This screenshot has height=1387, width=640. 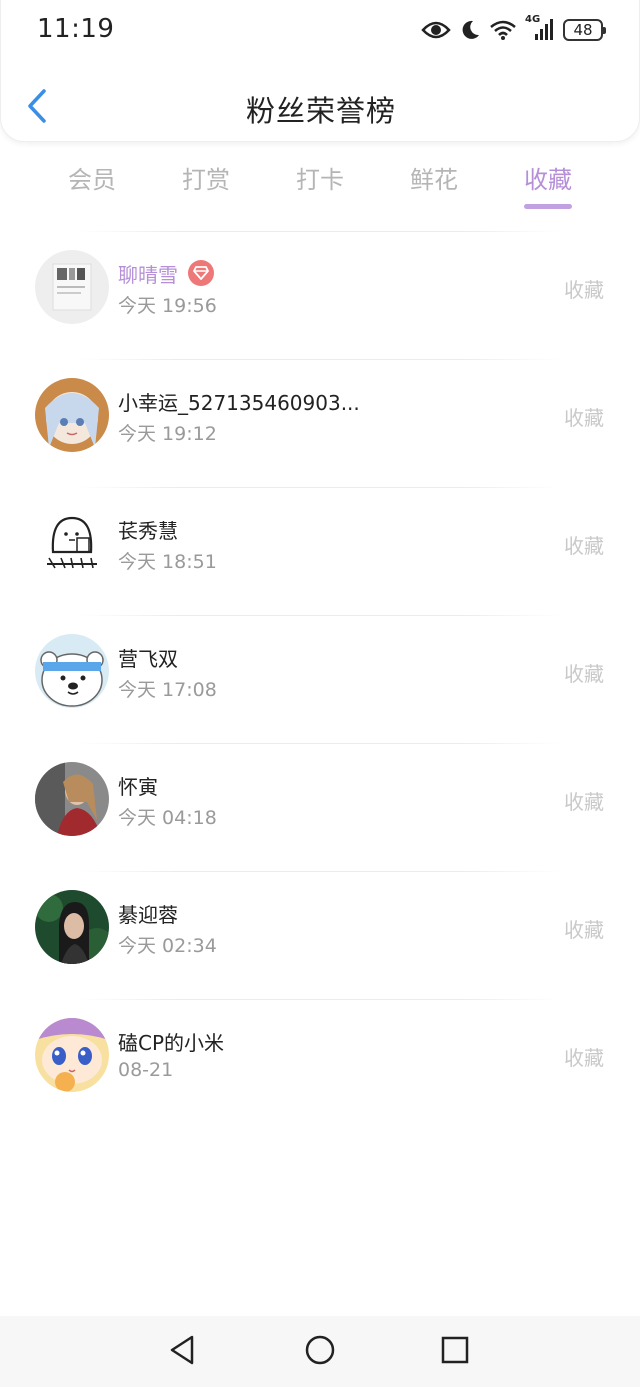 What do you see at coordinates (436, 30) in the screenshot?
I see `eye-icon` at bounding box center [436, 30].